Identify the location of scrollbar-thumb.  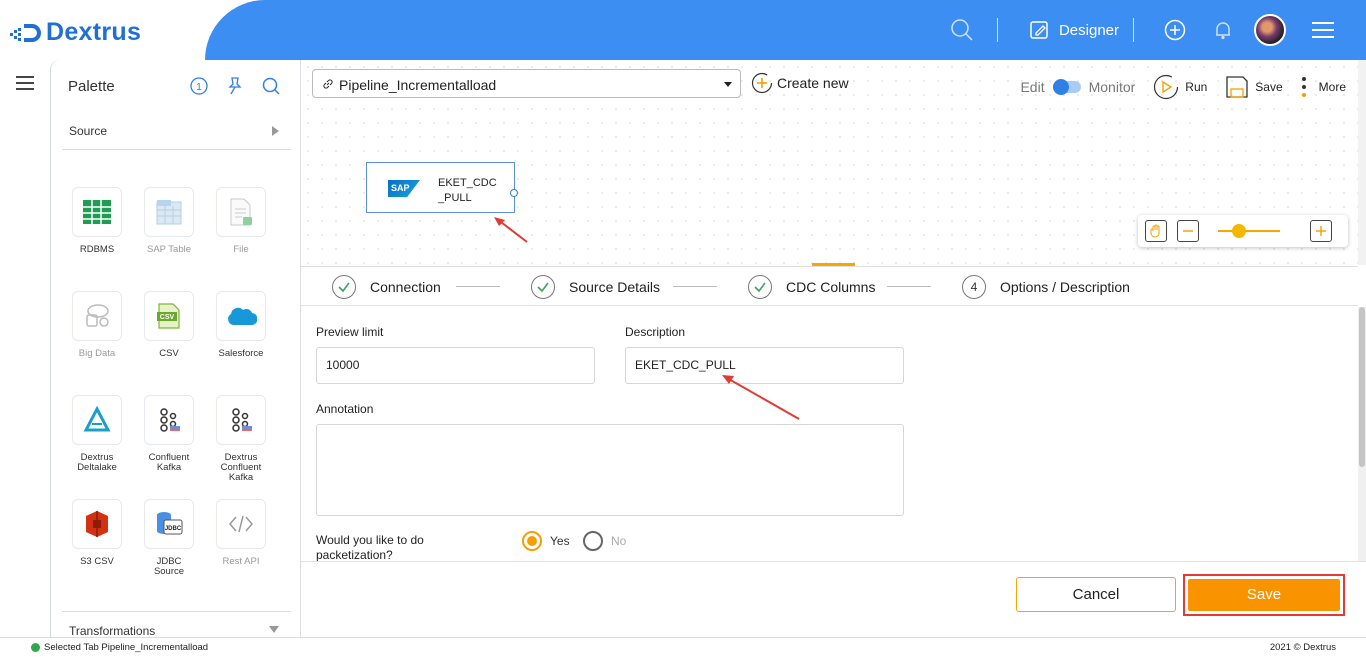
(1362, 387).